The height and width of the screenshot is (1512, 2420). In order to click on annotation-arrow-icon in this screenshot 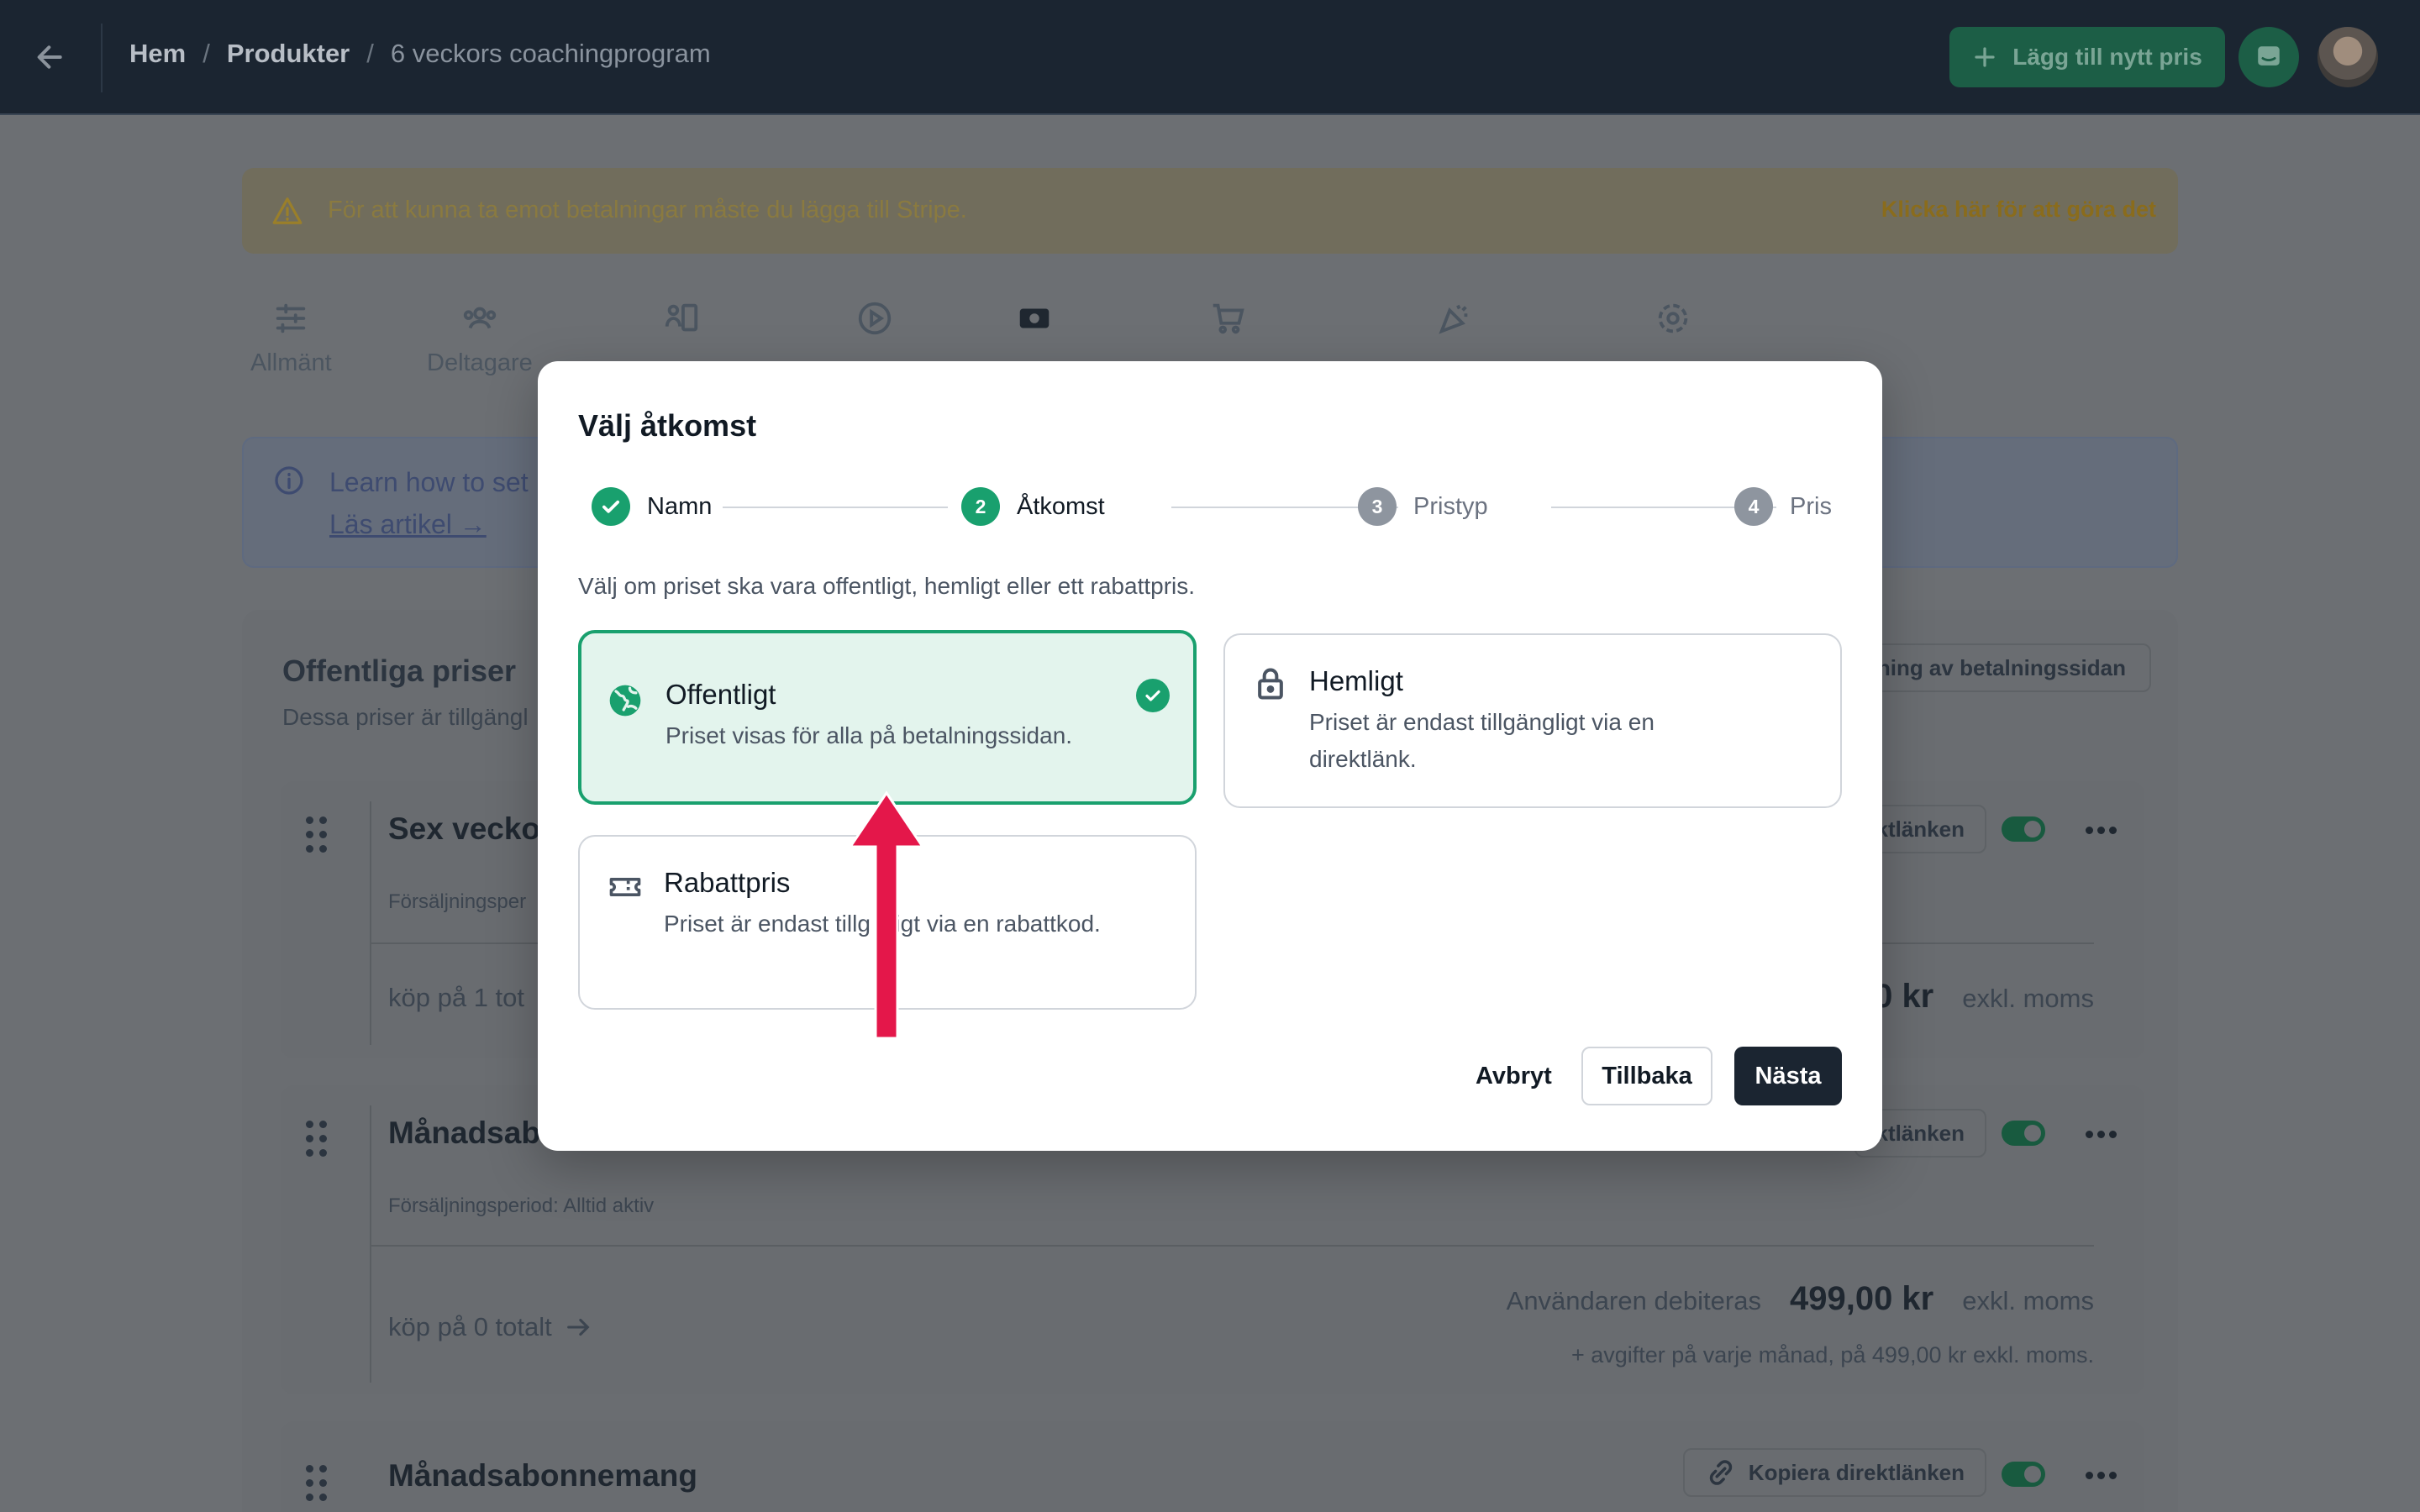, I will do `click(886, 915)`.